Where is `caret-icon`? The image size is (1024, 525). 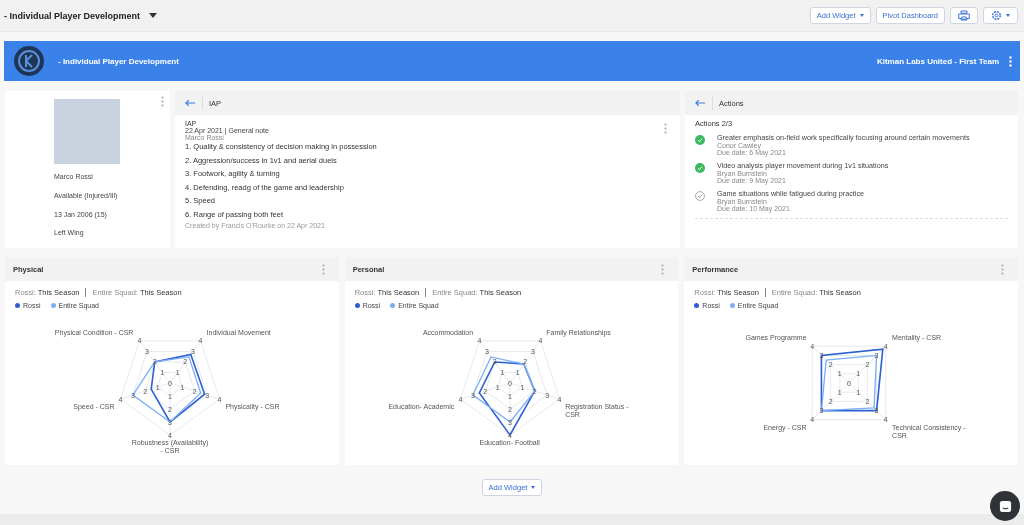
caret-icon is located at coordinates (153, 15).